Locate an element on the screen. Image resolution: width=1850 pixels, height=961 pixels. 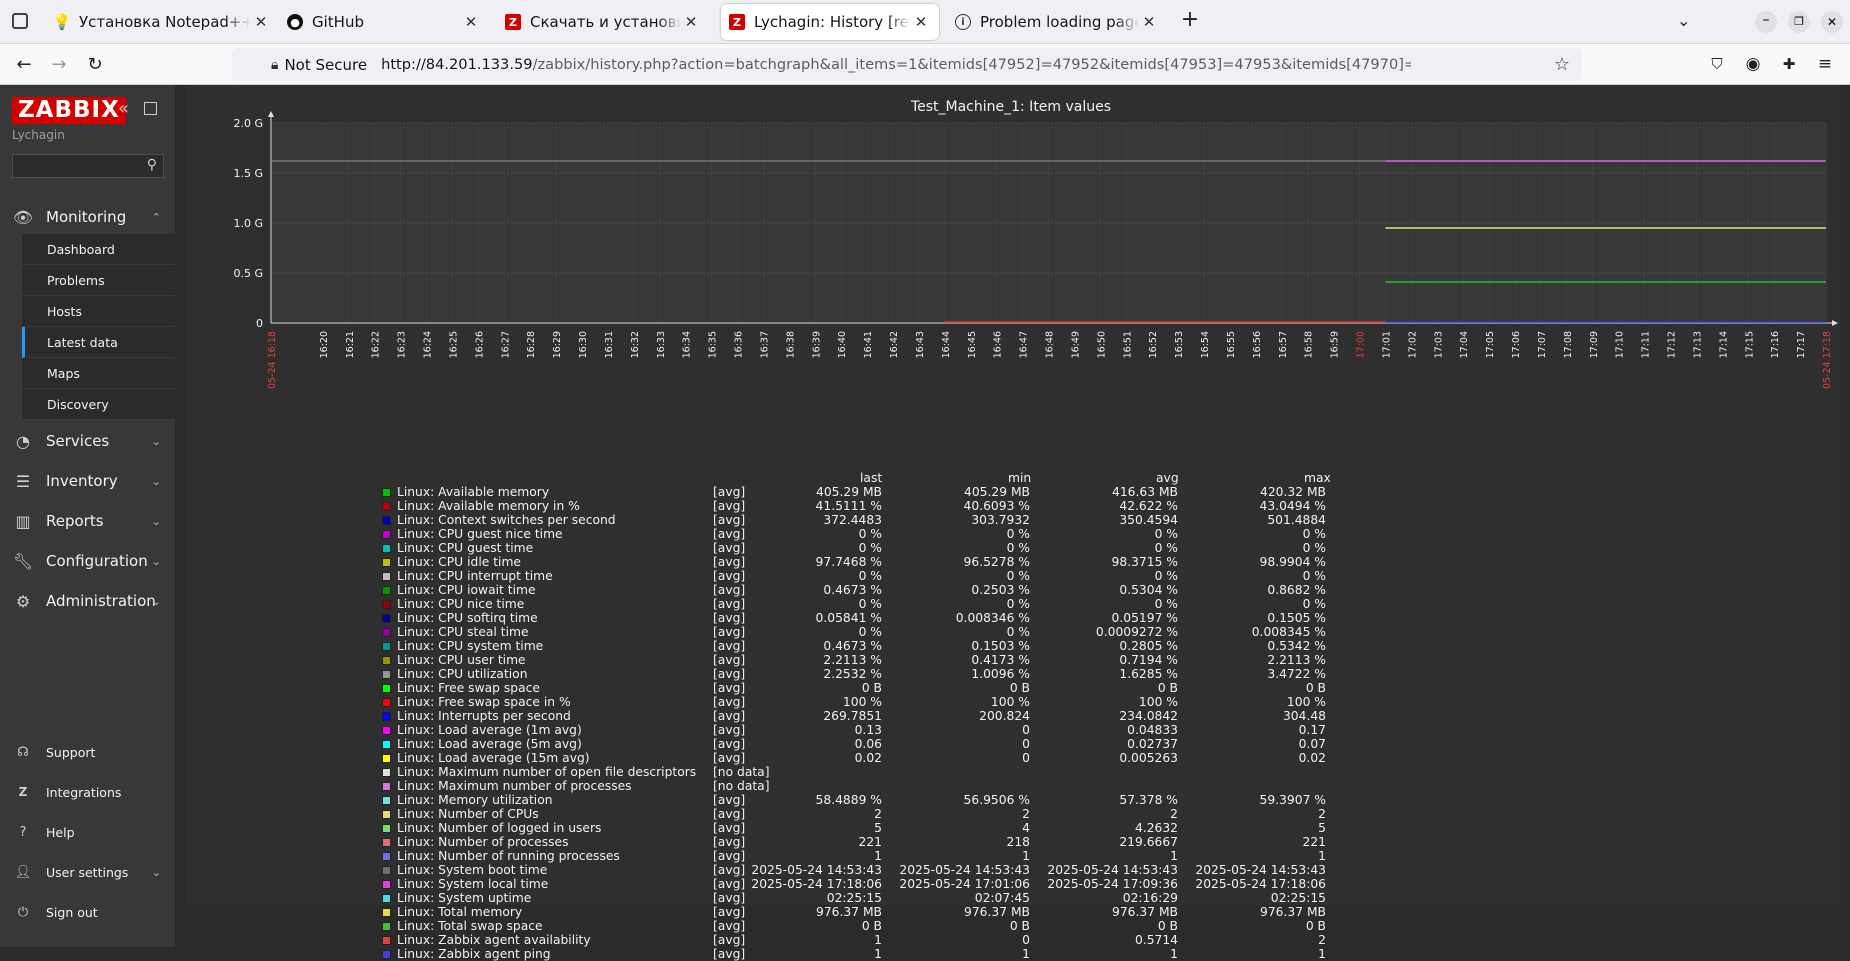
legend-value-min: 0.1503 % is located at coordinates (1000, 646).